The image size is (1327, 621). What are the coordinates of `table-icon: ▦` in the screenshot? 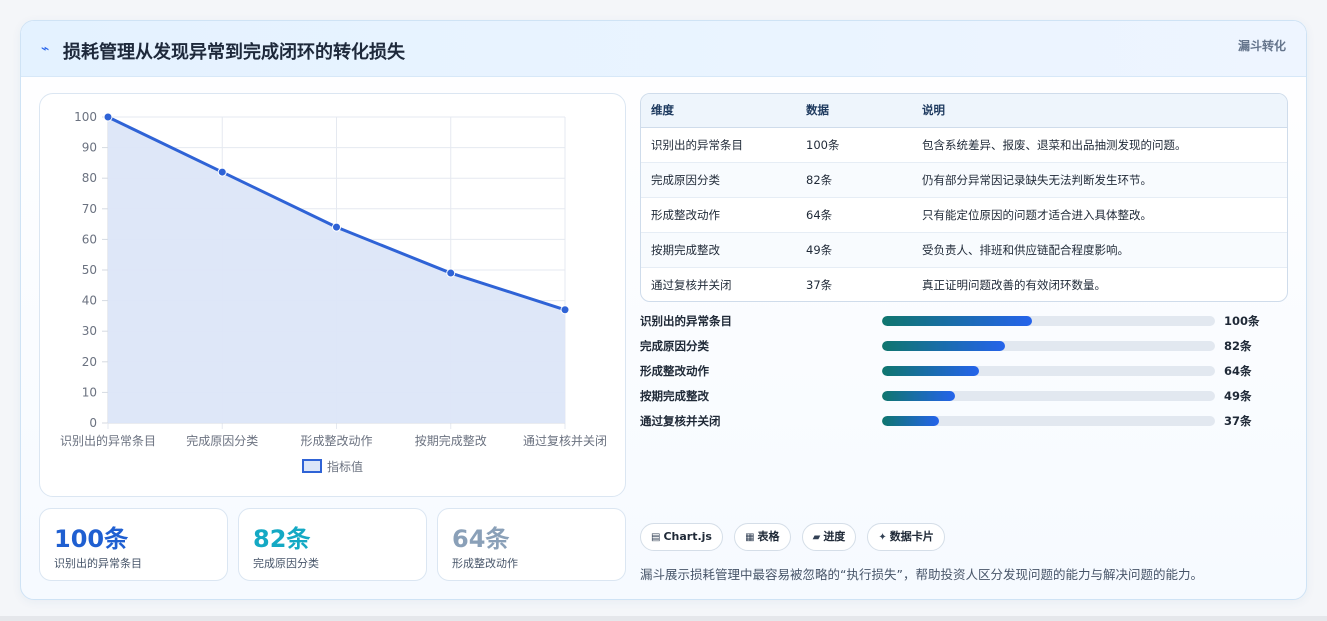 It's located at (750, 537).